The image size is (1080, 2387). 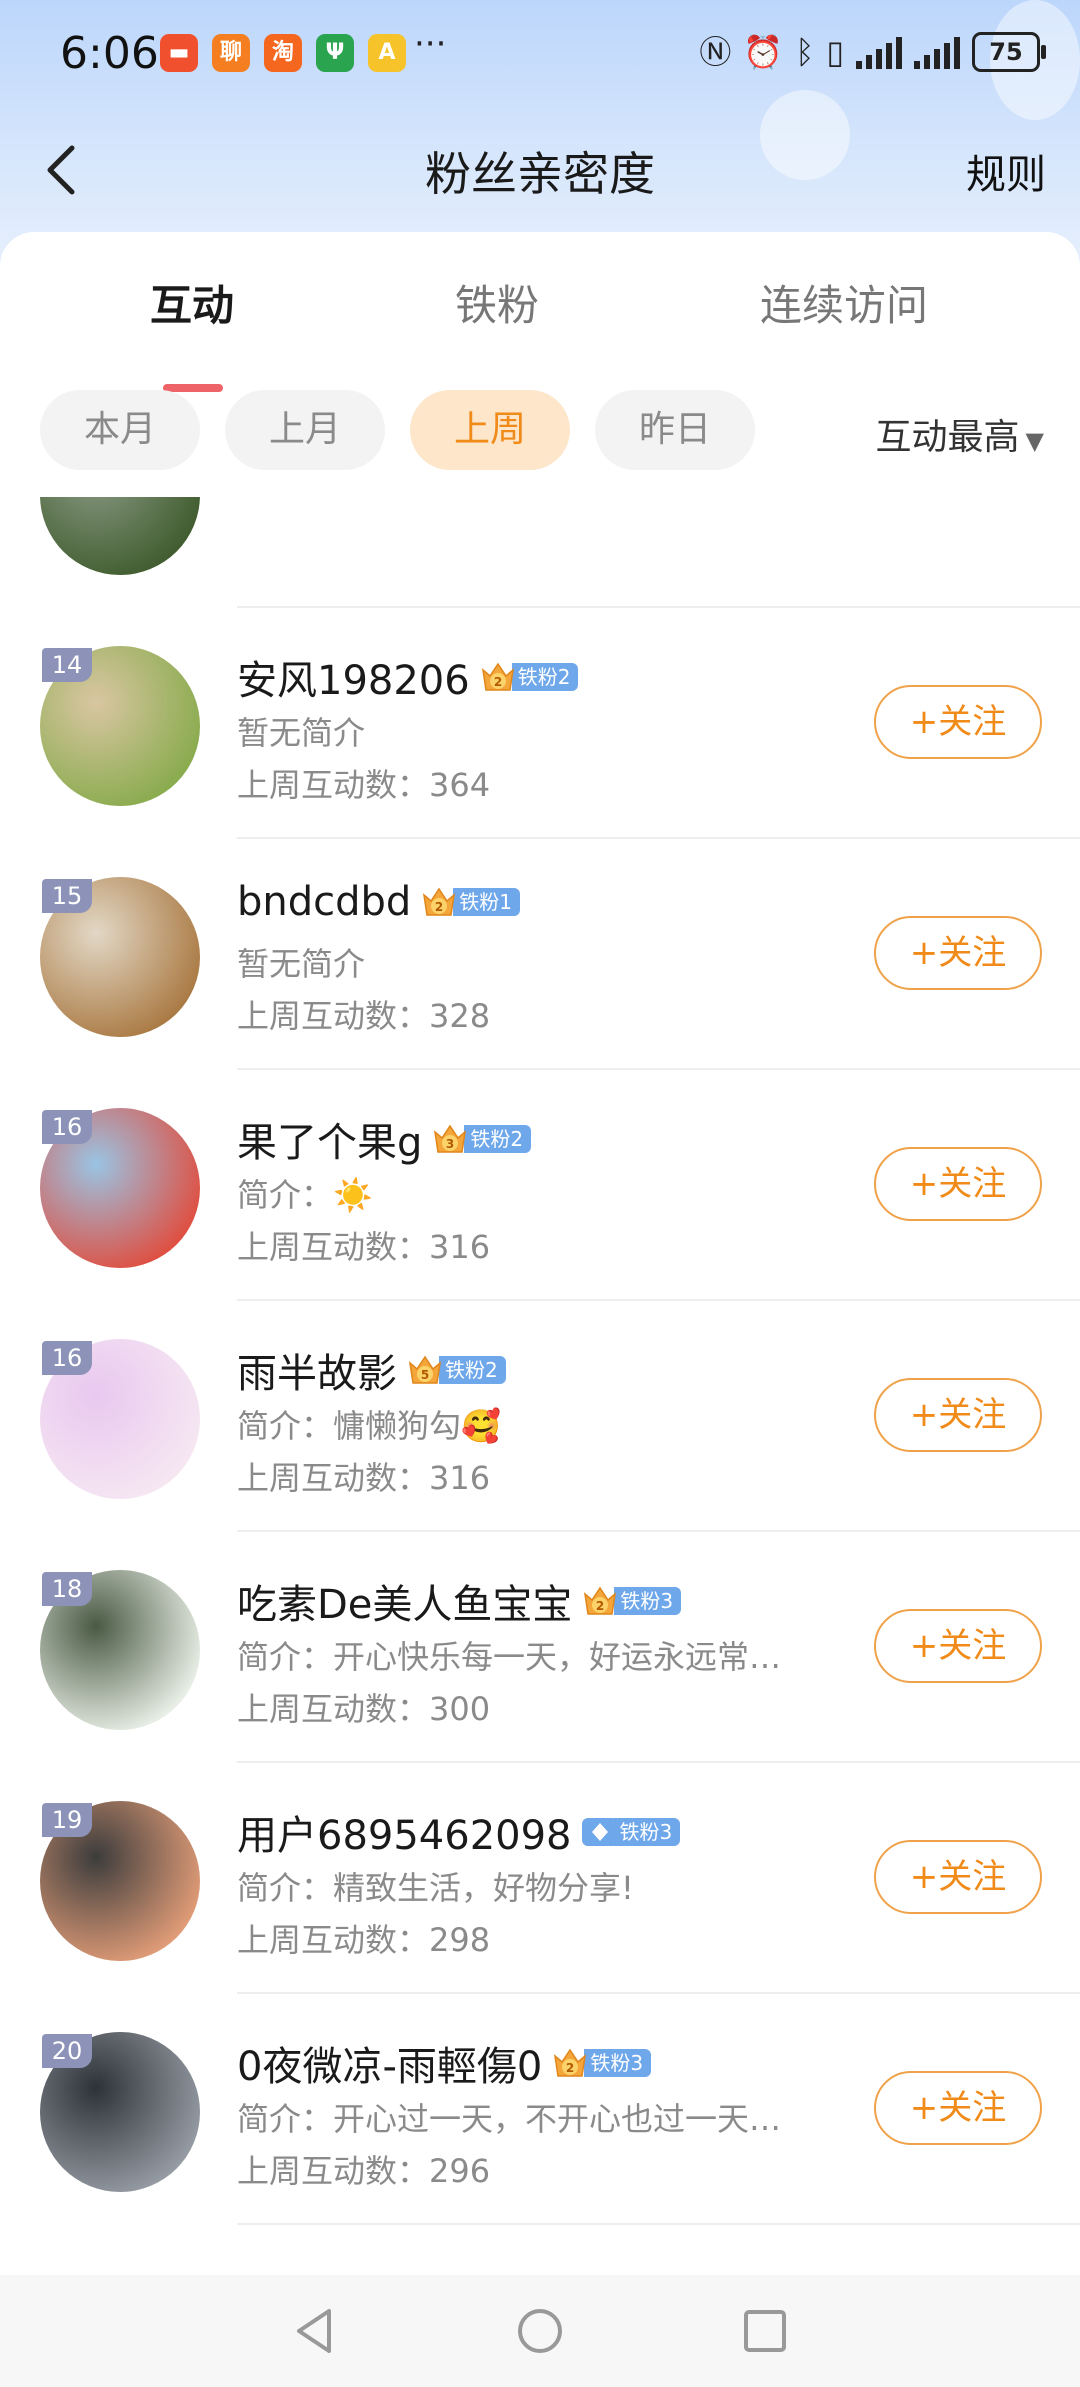 What do you see at coordinates (305, 430) in the screenshot?
I see `filter-last-month: 上月` at bounding box center [305, 430].